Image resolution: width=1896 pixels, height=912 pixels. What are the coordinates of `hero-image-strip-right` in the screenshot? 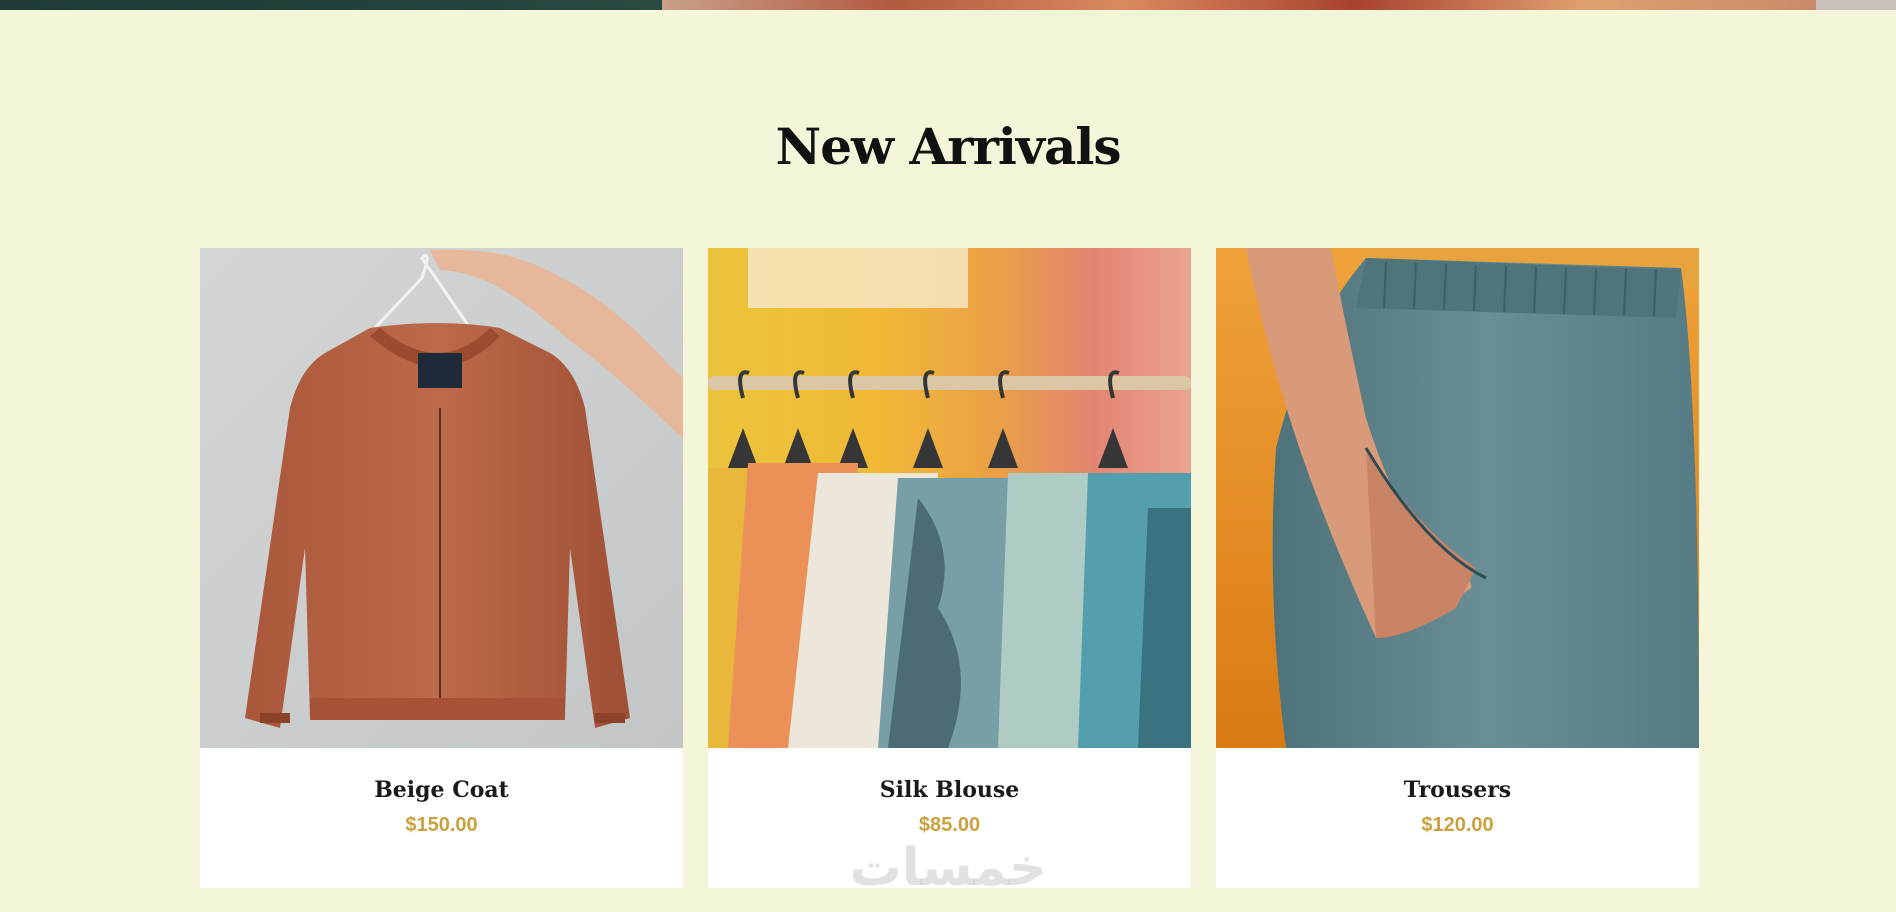 It's located at (1239, 5).